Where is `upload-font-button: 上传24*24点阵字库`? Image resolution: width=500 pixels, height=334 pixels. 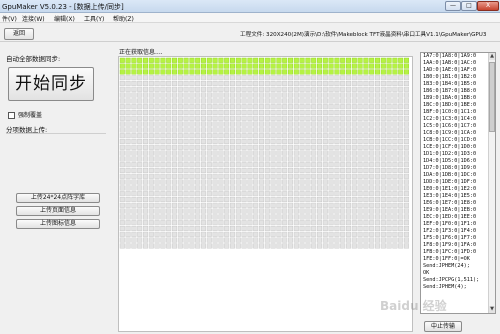
upload-font-button: 上传24*24点阵字库 is located at coordinates (58, 198).